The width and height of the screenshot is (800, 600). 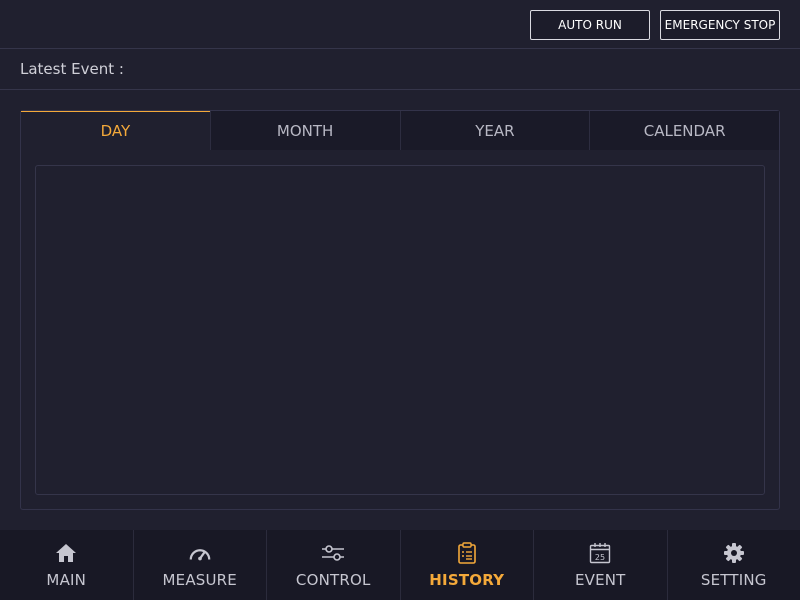 What do you see at coordinates (115, 130) in the screenshot?
I see `tab-day: DAY` at bounding box center [115, 130].